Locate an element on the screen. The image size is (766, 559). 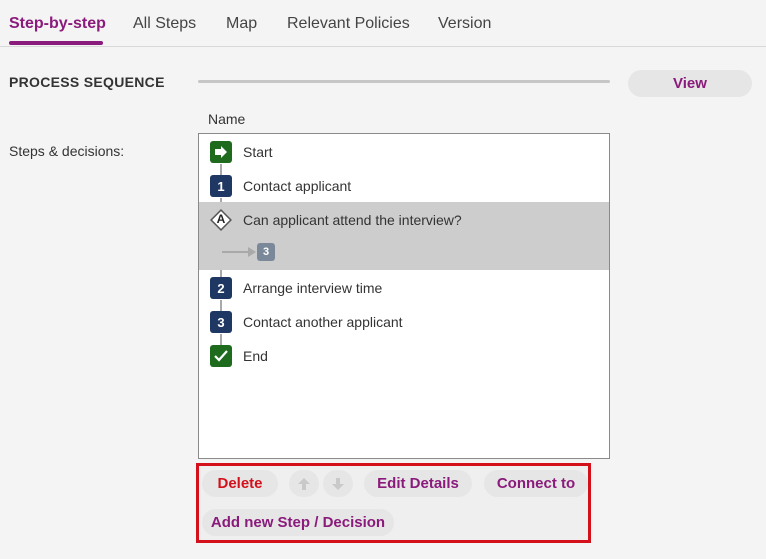
tab-all-steps: All Steps is located at coordinates (164, 24).